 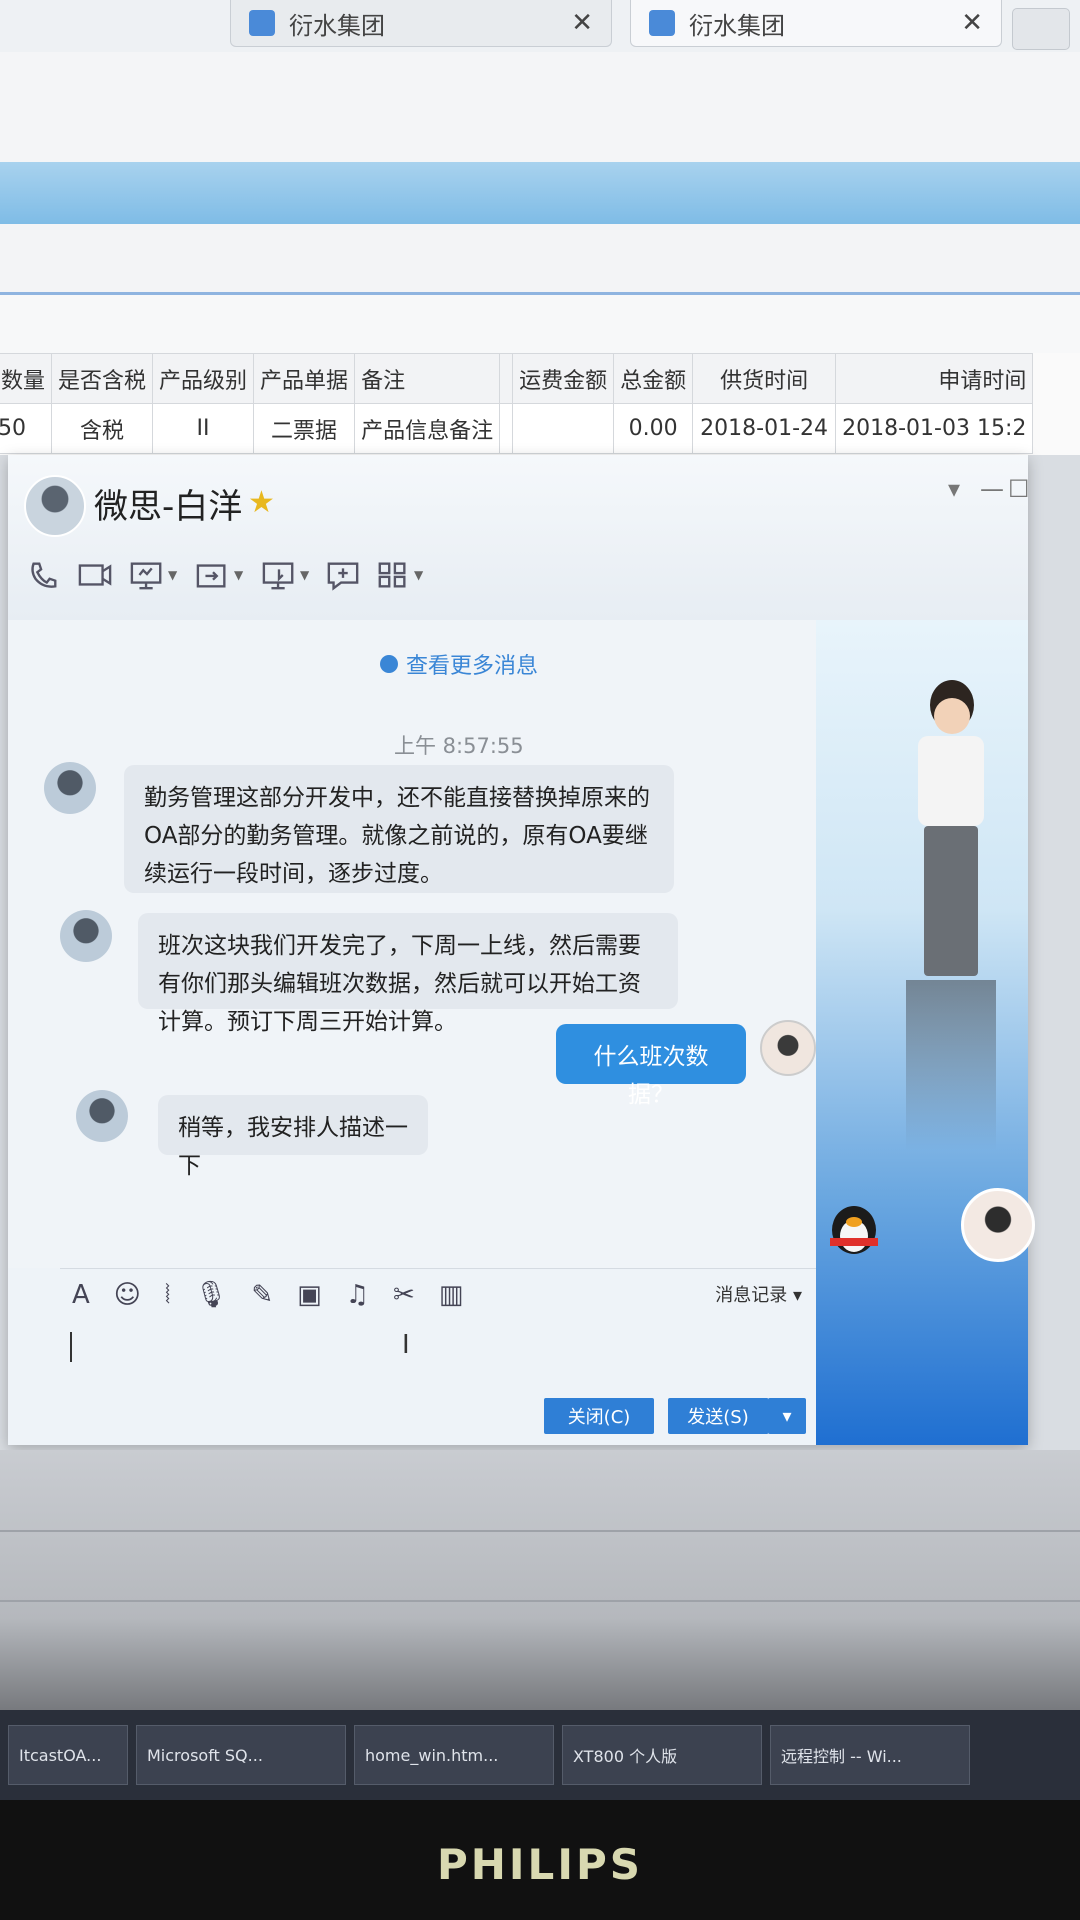 I want to click on page-header-bar, so click(x=540, y=193).